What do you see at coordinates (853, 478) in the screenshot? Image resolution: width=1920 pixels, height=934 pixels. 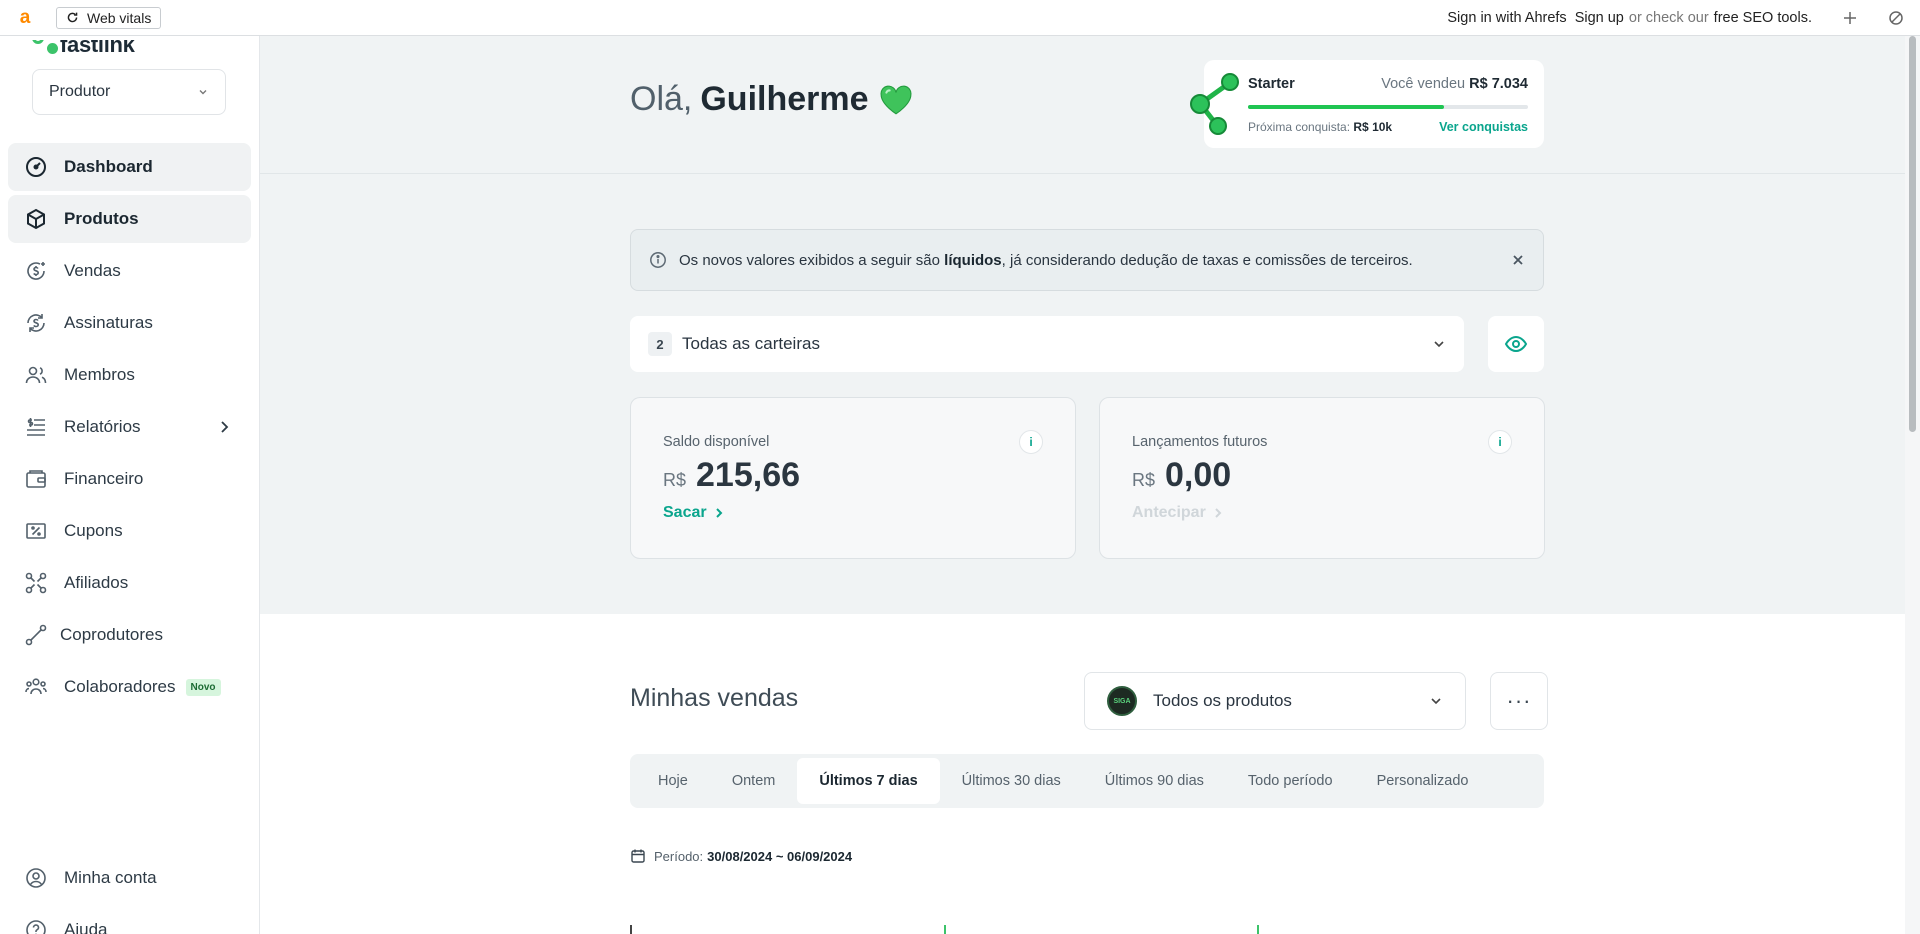 I see `available-balance-card: Saldo disponível i R$ 215,66 Sacar` at bounding box center [853, 478].